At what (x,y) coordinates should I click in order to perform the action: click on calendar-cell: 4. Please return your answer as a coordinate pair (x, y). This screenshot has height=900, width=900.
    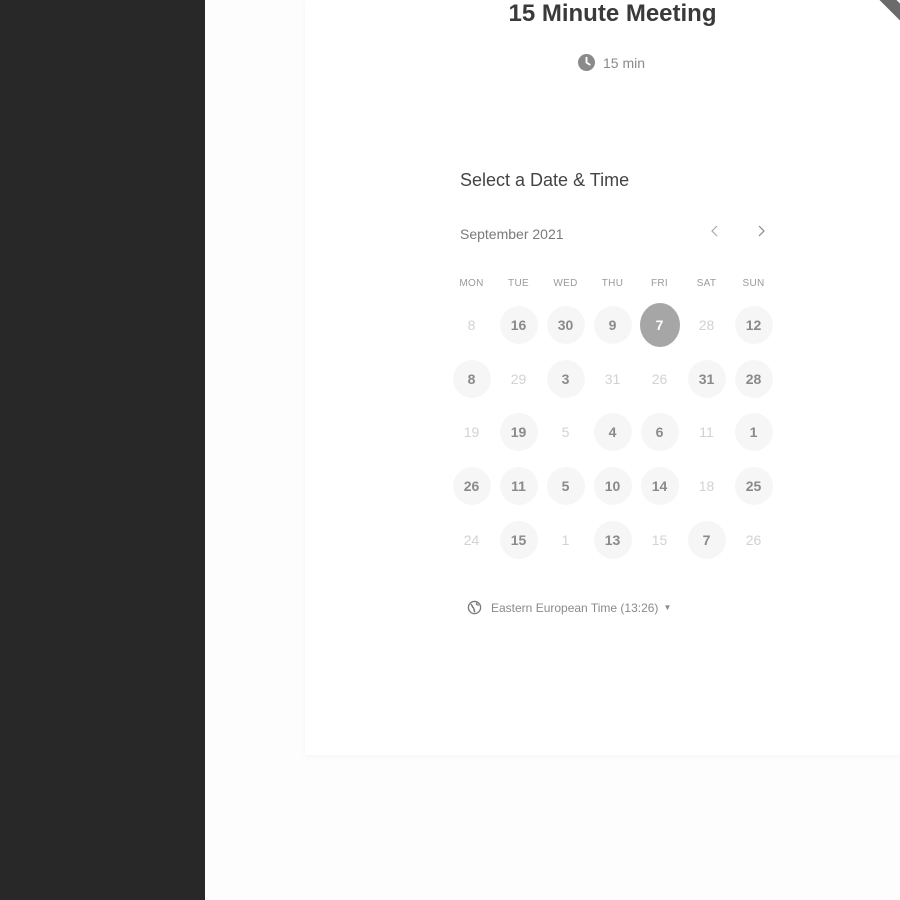
    Looking at the image, I should click on (612, 432).